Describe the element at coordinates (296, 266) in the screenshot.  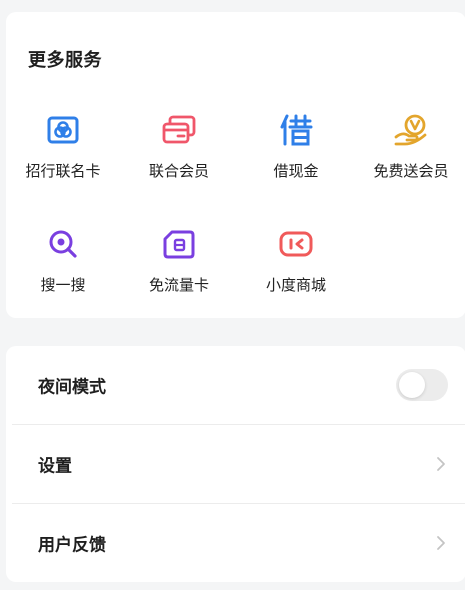
I see `service-item-xiaodu-shop: 小度商城` at that location.